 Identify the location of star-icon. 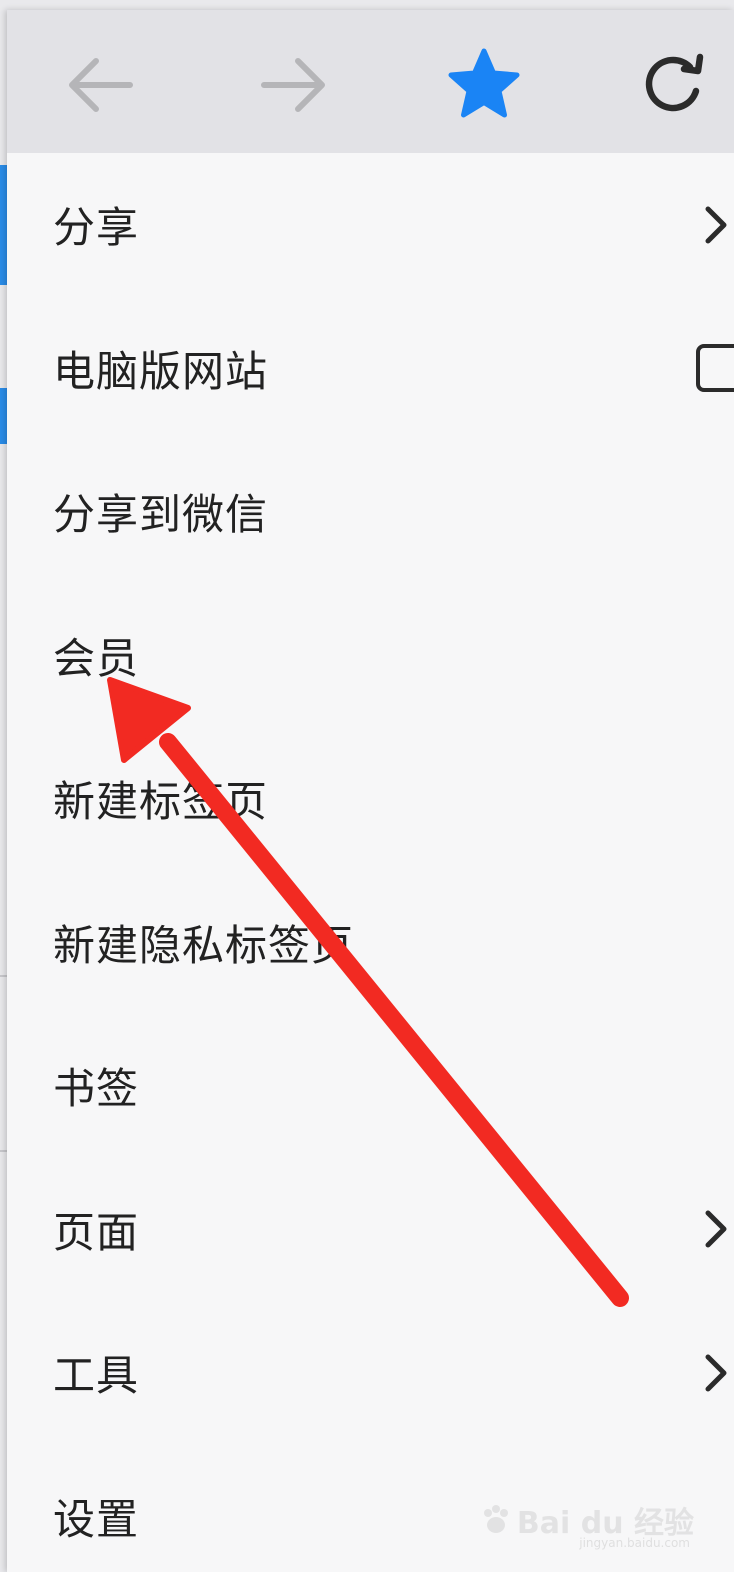
(484, 83).